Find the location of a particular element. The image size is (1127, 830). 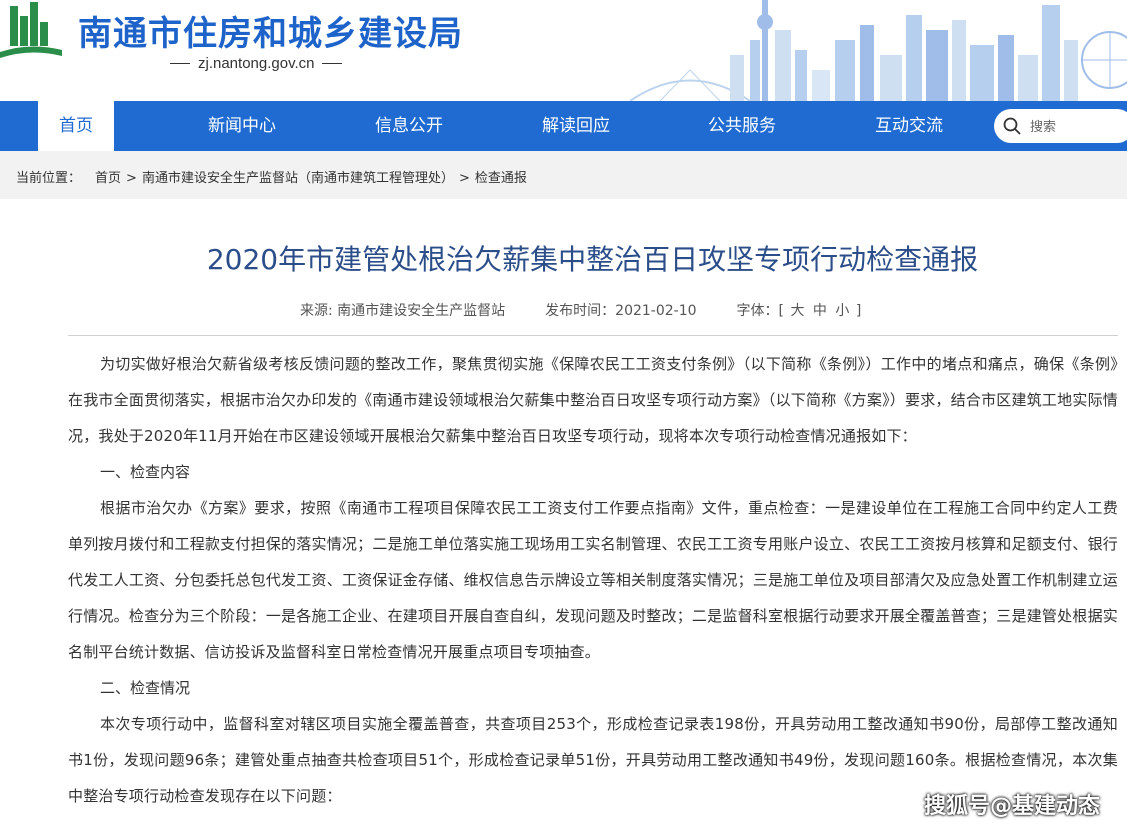

font-medium-button: 中 is located at coordinates (820, 310).